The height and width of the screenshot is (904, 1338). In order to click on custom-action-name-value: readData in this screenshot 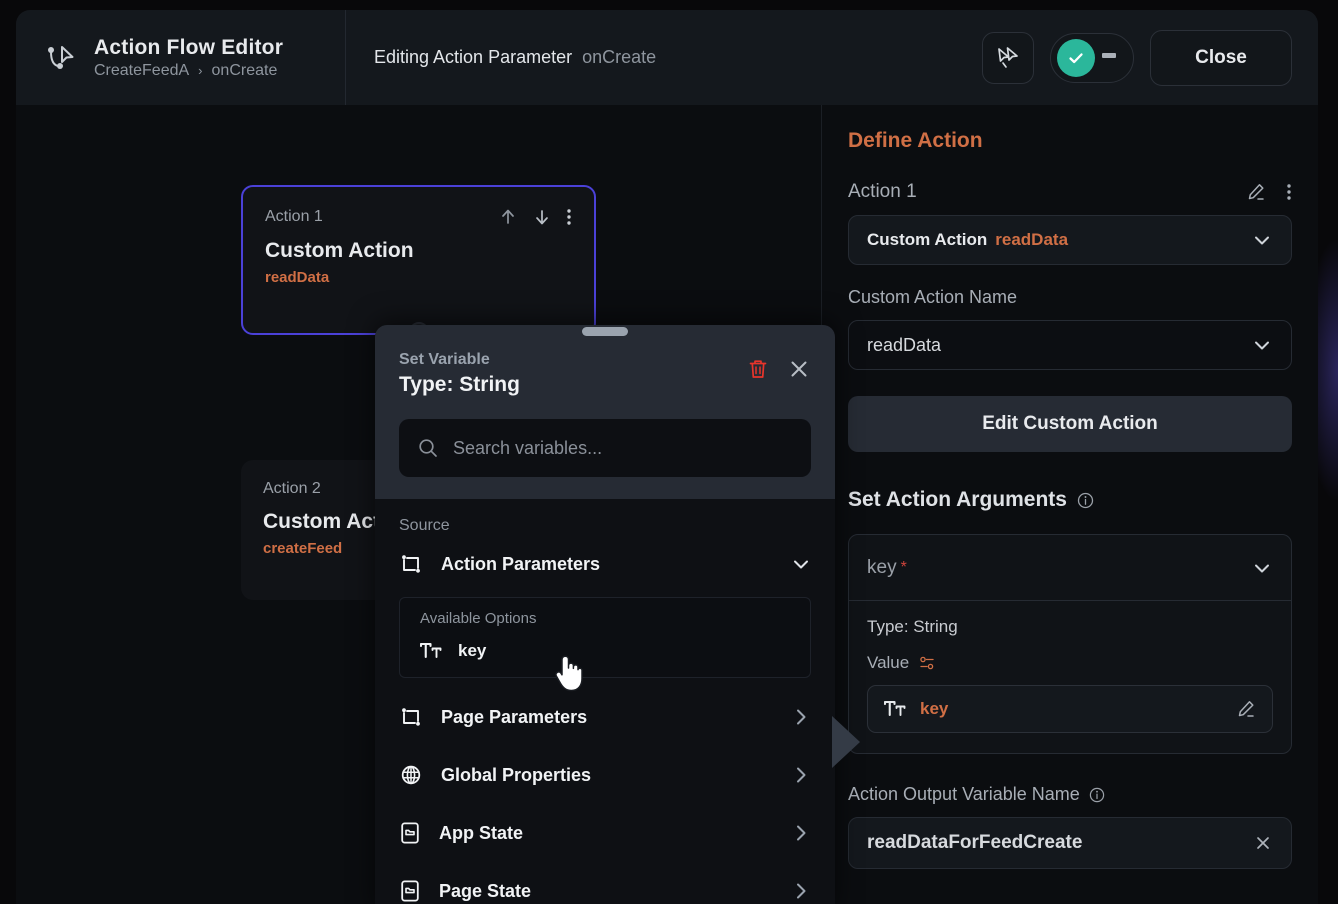, I will do `click(904, 344)`.